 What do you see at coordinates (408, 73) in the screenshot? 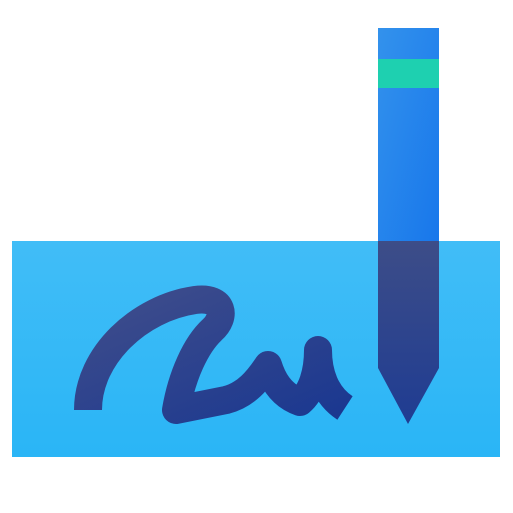
I see `pen-band` at bounding box center [408, 73].